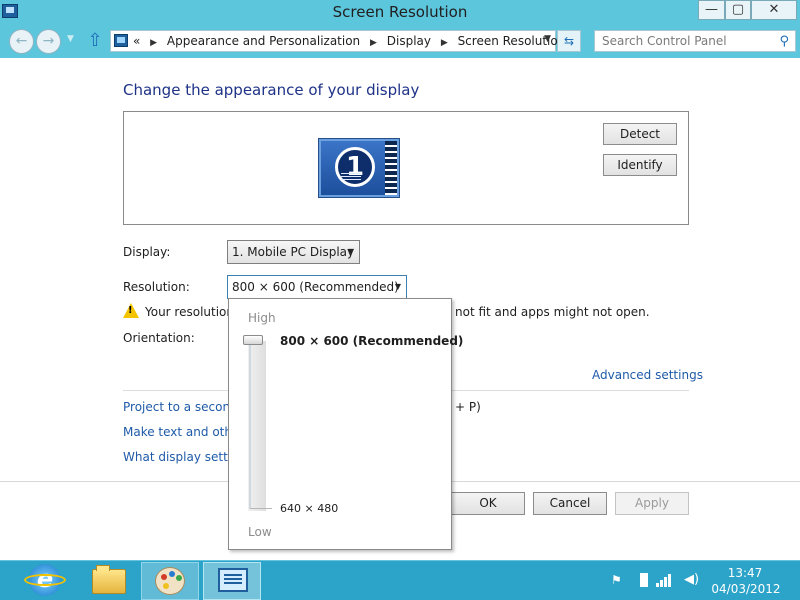 Image resolution: width=800 pixels, height=600 pixels. I want to click on refresh-icon: ⇆, so click(569, 41).